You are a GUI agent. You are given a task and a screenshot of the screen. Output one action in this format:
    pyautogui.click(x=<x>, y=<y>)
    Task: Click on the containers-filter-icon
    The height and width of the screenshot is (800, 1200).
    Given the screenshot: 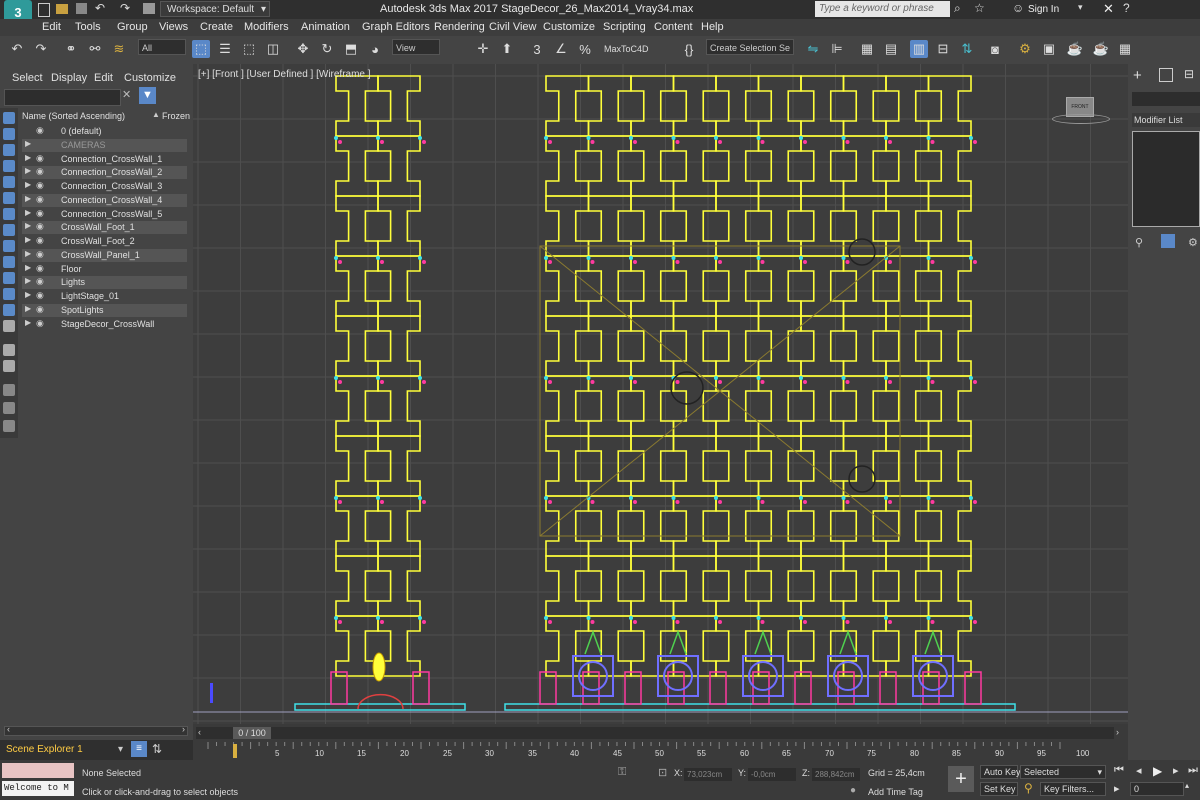 What is the action you would take?
    pyautogui.click(x=9, y=294)
    